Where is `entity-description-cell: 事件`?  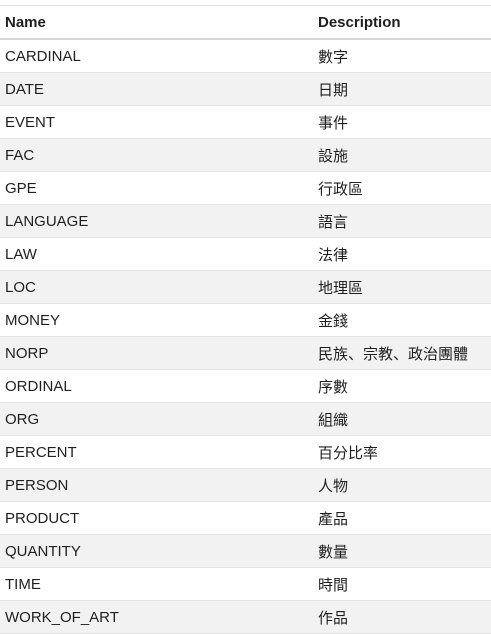 entity-description-cell: 事件 is located at coordinates (333, 122).